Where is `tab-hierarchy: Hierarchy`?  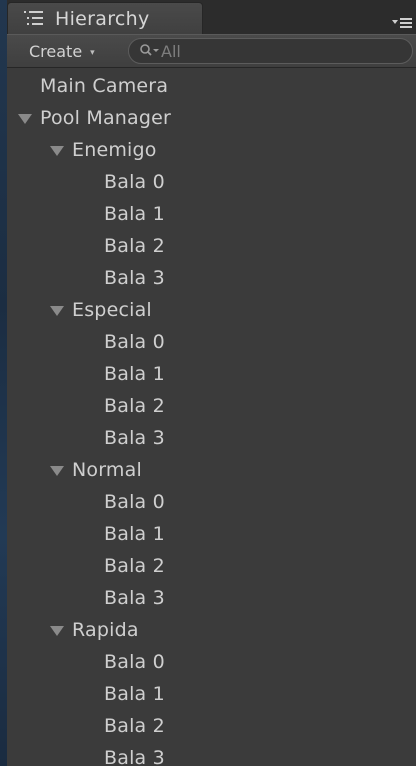 tab-hierarchy: Hierarchy is located at coordinates (105, 18).